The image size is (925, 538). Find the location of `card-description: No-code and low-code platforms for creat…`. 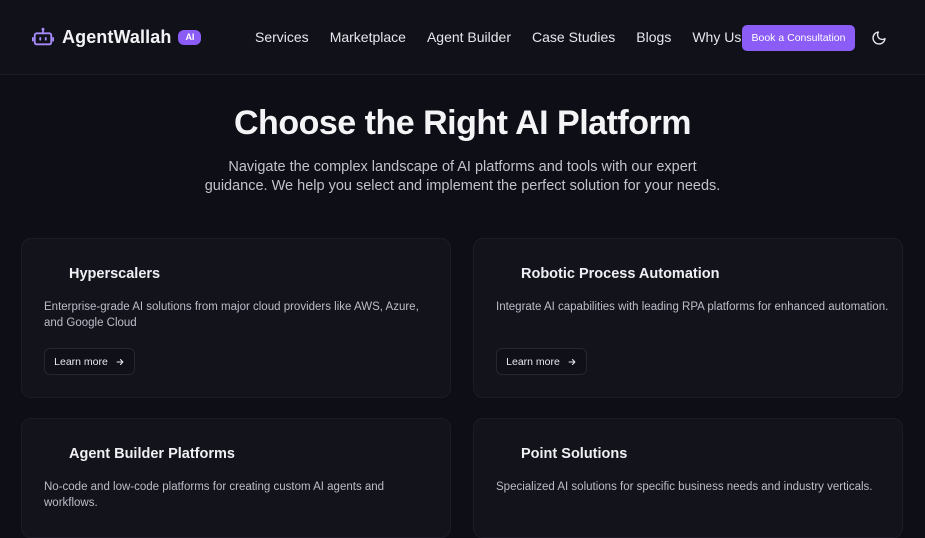

card-description: No-code and low-code platforms for creat… is located at coordinates (214, 495).